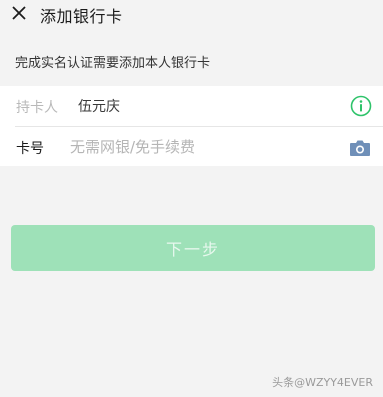 The image size is (383, 397). Describe the element at coordinates (37, 108) in the screenshot. I see `card-holder-label: 持卡人` at that location.